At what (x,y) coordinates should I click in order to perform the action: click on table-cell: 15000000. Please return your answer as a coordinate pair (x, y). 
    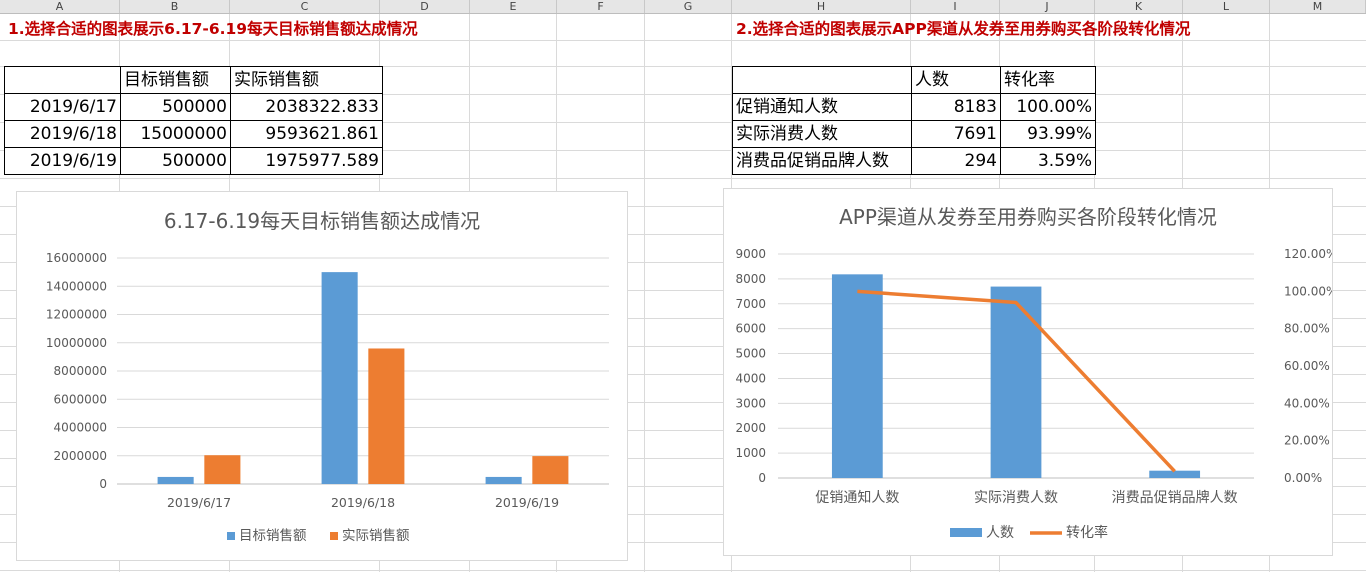
    Looking at the image, I should click on (175, 134).